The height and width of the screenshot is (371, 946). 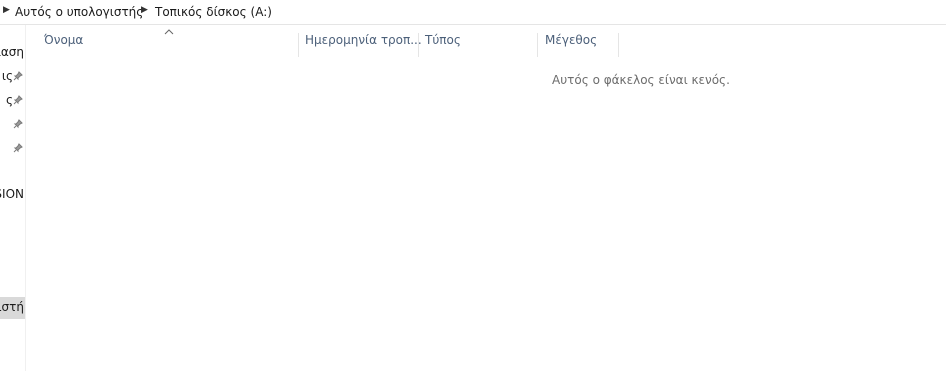 I want to click on nav-item-label: ς, so click(x=9, y=100).